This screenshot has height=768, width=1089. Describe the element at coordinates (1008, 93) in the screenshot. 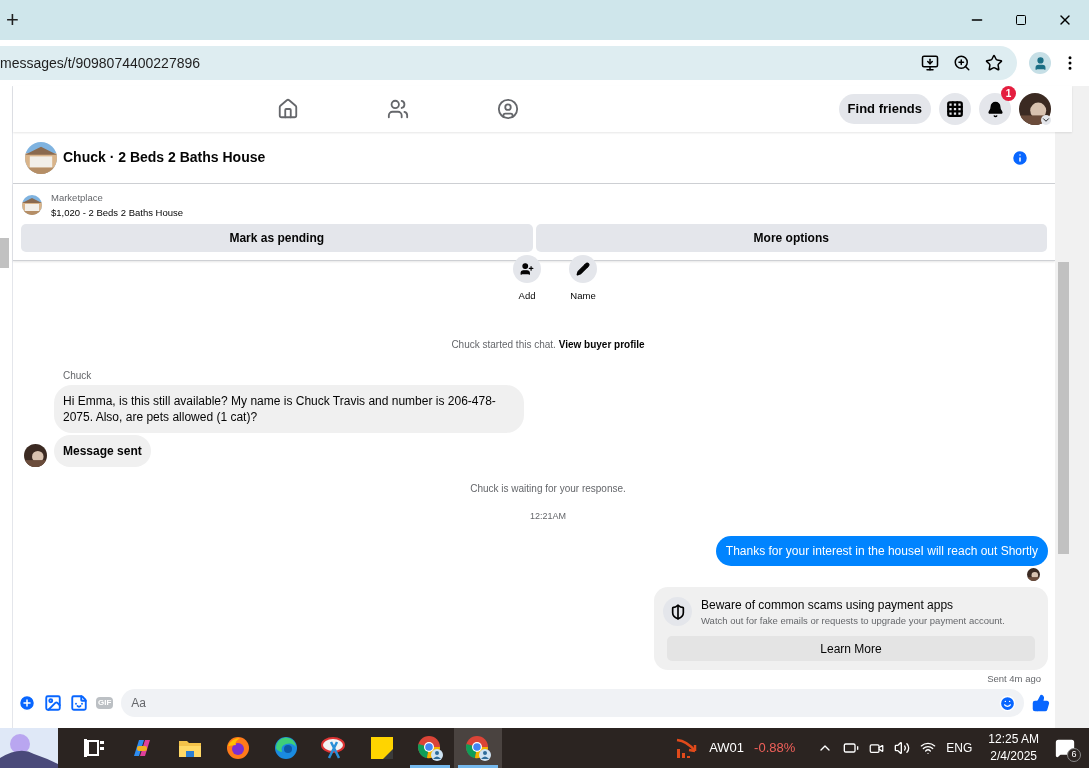

I see `notification-badge: 1` at that location.